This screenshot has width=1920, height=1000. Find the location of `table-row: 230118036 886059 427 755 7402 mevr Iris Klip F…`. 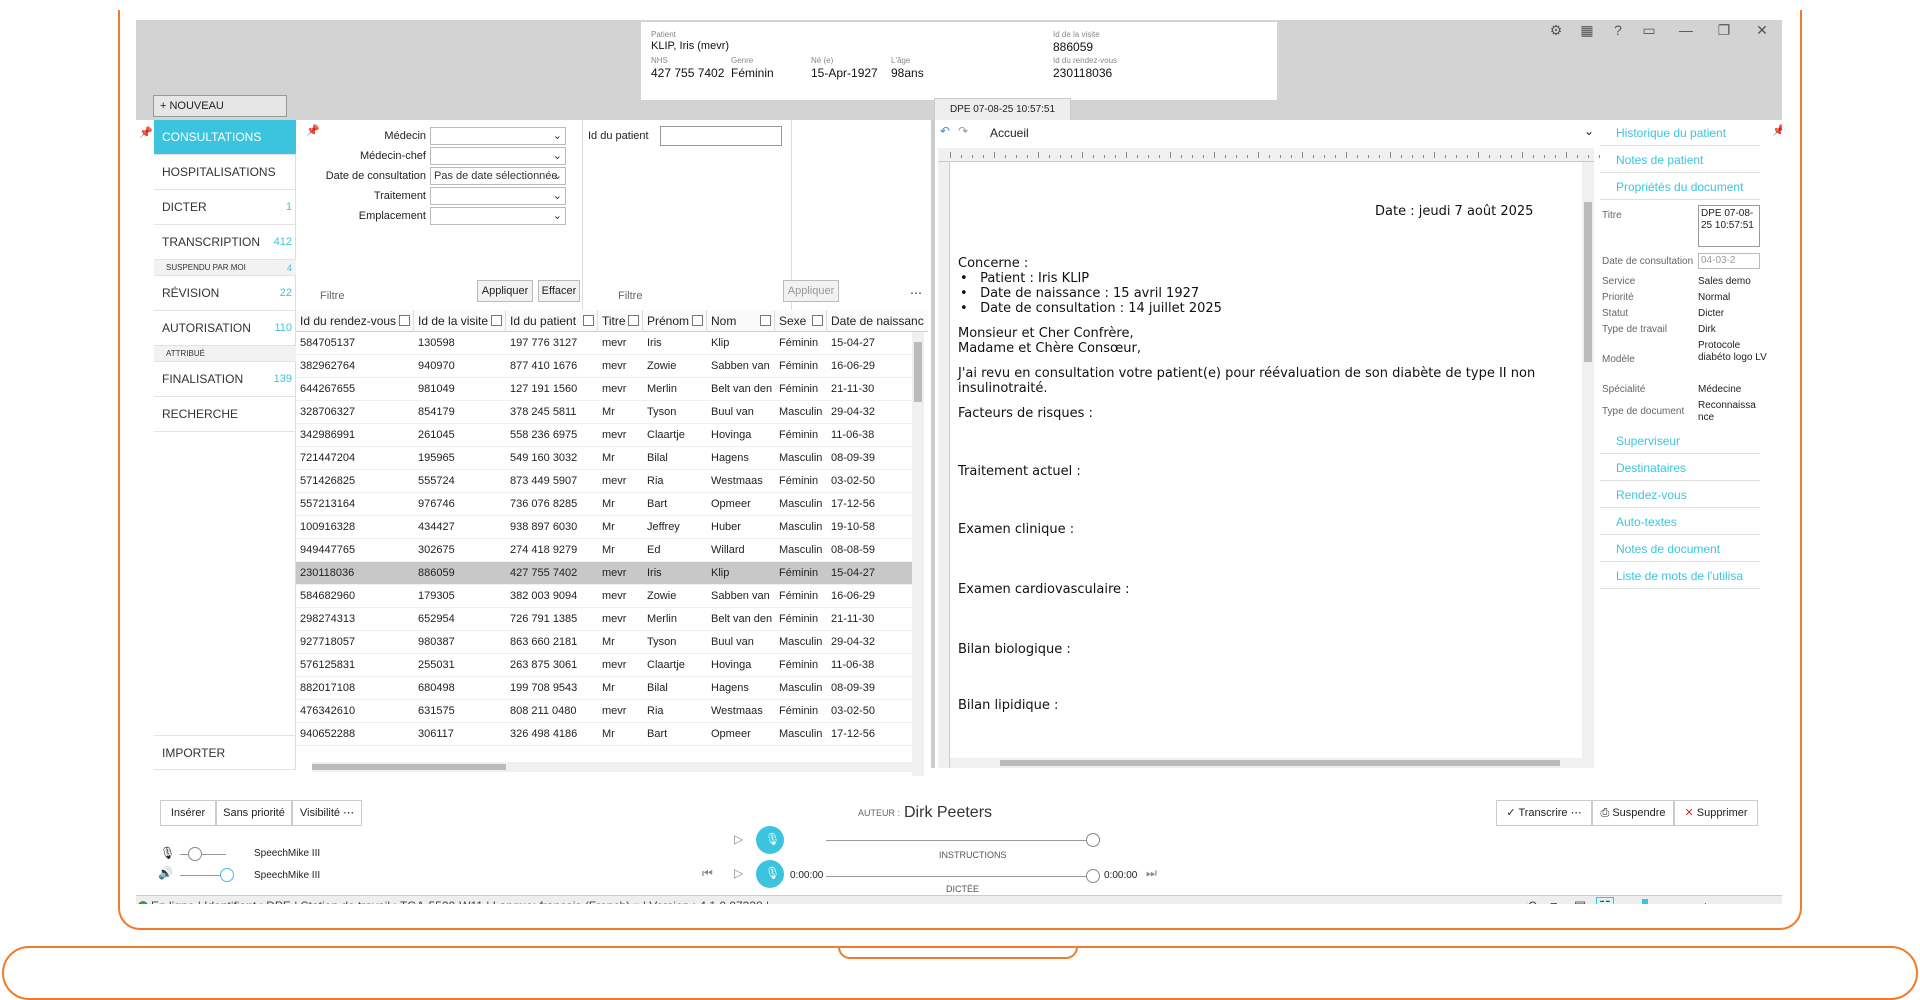

table-row: 230118036 886059 427 755 7402 mevr Iris Klip F… is located at coordinates (604, 573).